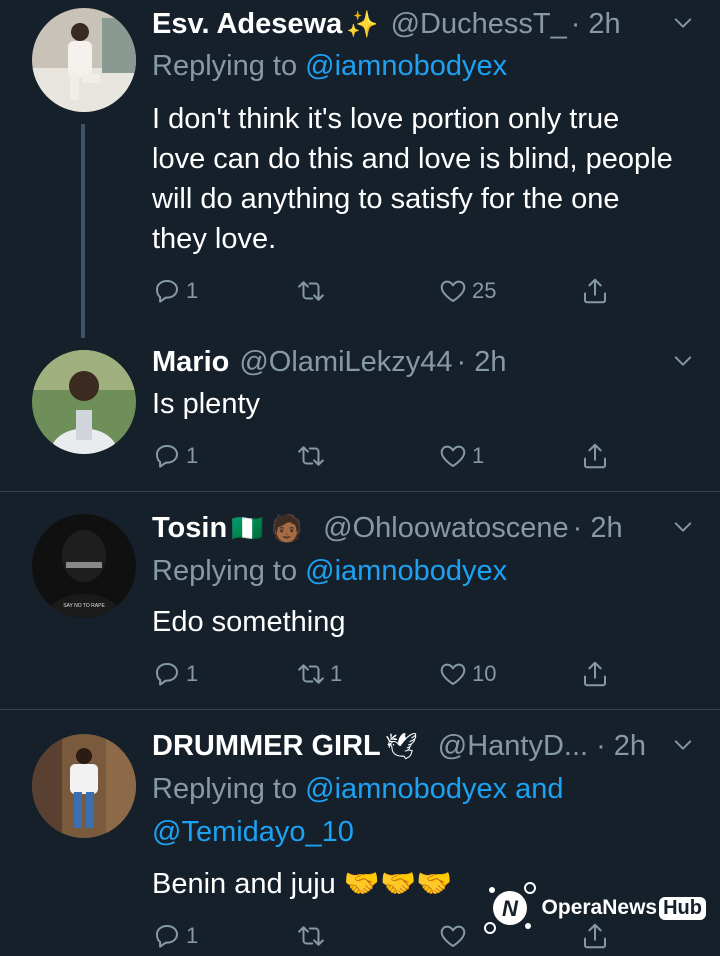 The width and height of the screenshot is (720, 956). Describe the element at coordinates (682, 908) in the screenshot. I see `watermark-suffix: Hub` at that location.